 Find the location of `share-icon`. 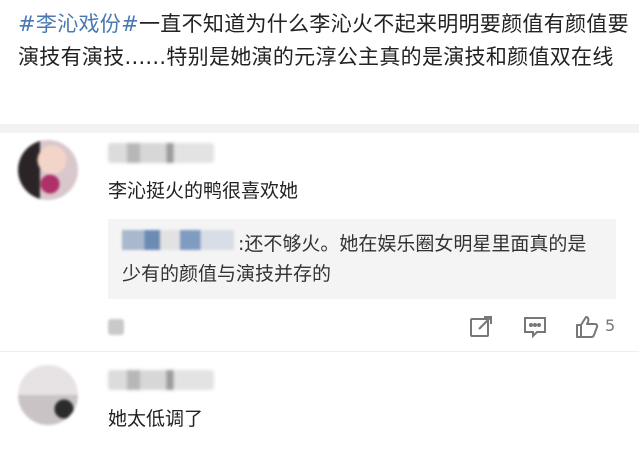

share-icon is located at coordinates (481, 327).